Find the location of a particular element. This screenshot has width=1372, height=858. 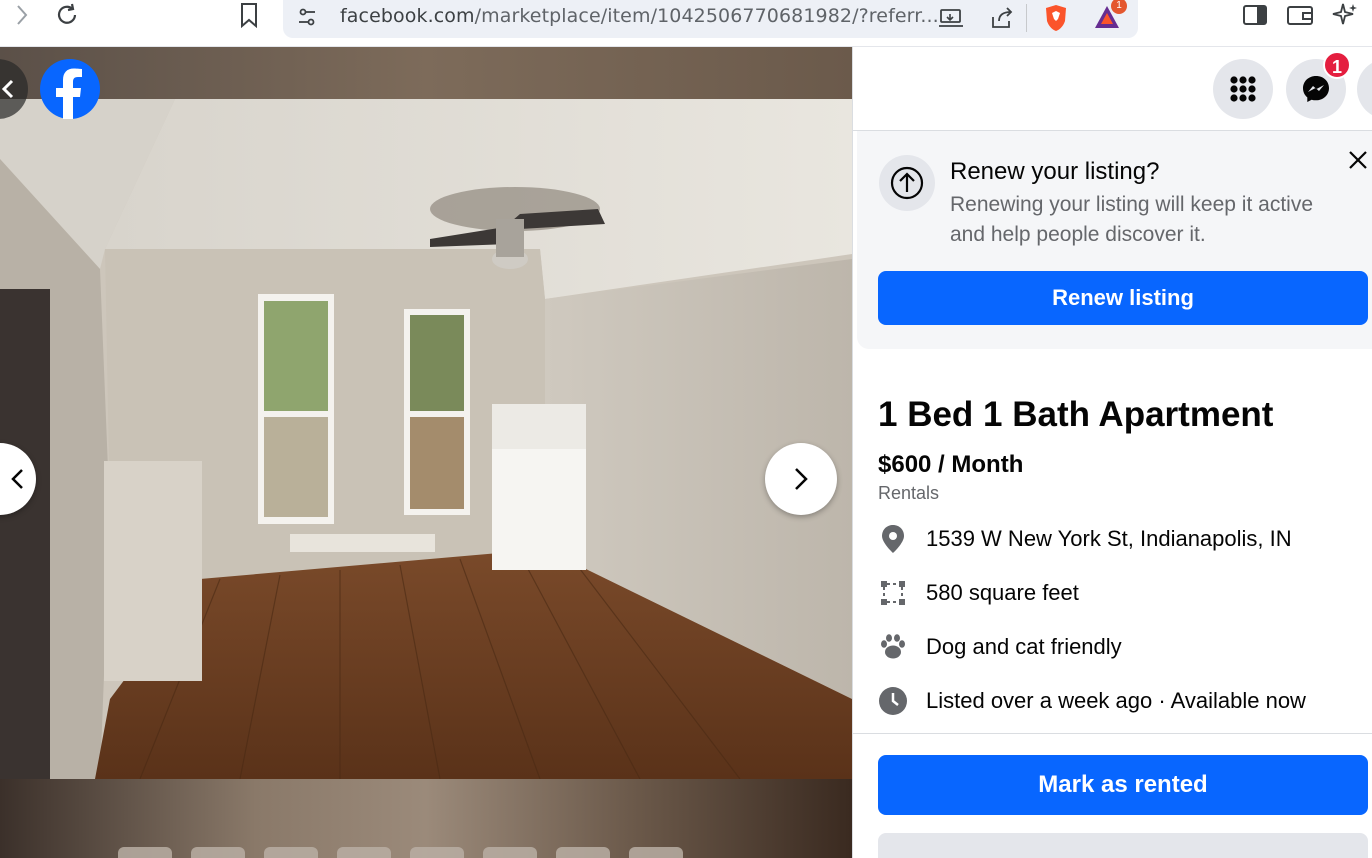

renew-icon-circle is located at coordinates (907, 183).